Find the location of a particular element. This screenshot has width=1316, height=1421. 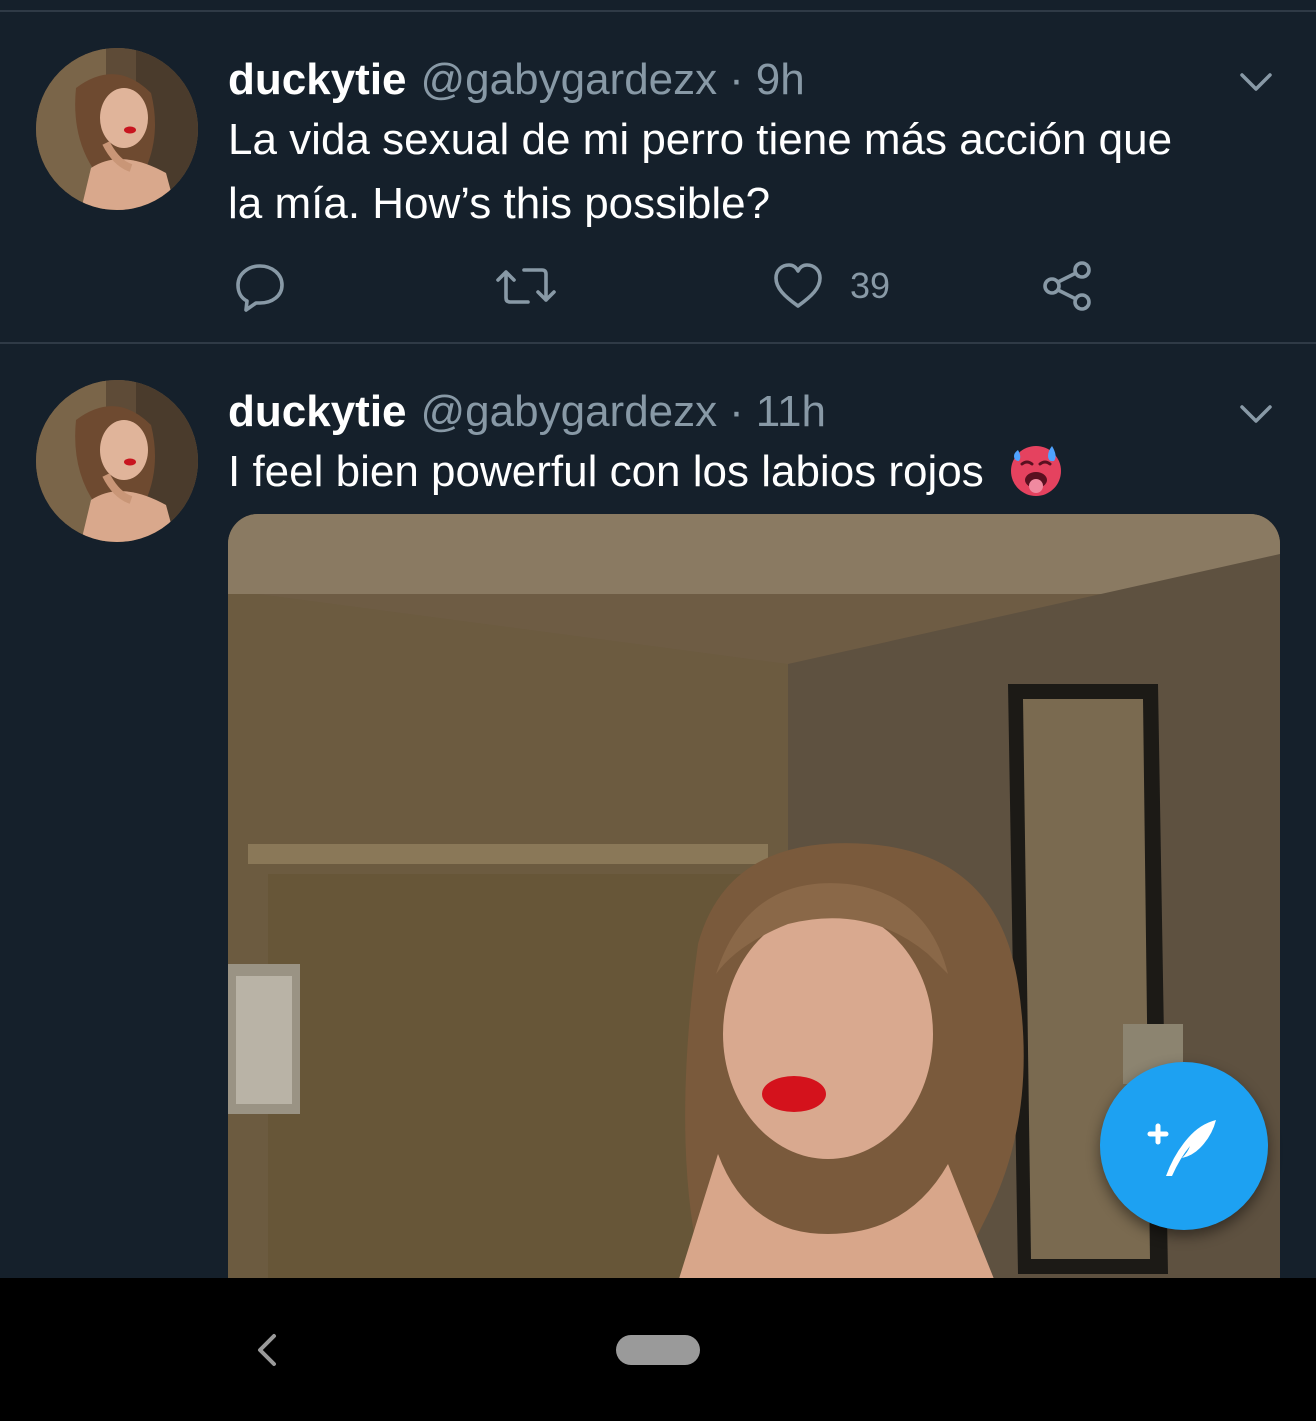

tweet-text-line: la mía. How’s this possible? is located at coordinates (499, 203).